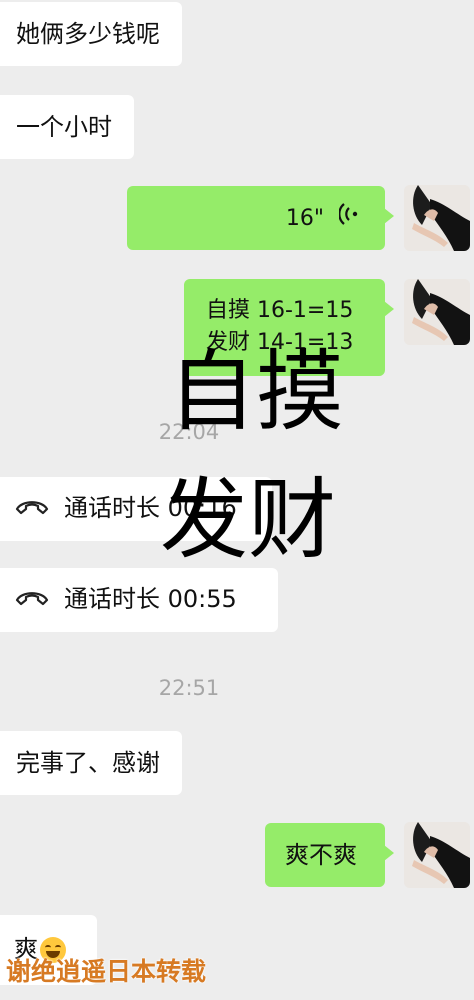 This screenshot has width=474, height=1000. What do you see at coordinates (189, 688) in the screenshot?
I see `timestamp: 22:51` at bounding box center [189, 688].